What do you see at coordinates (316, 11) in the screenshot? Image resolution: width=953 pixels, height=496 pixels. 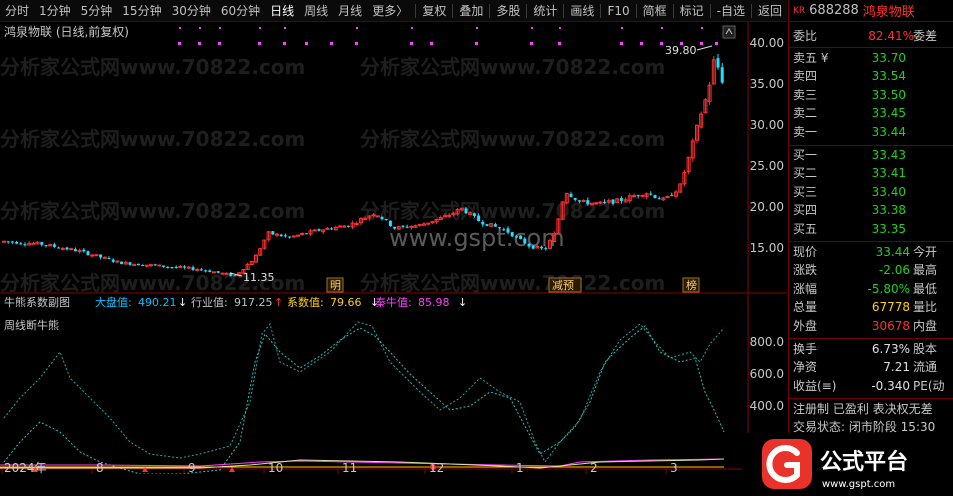 I see `period-tab: 周线` at bounding box center [316, 11].